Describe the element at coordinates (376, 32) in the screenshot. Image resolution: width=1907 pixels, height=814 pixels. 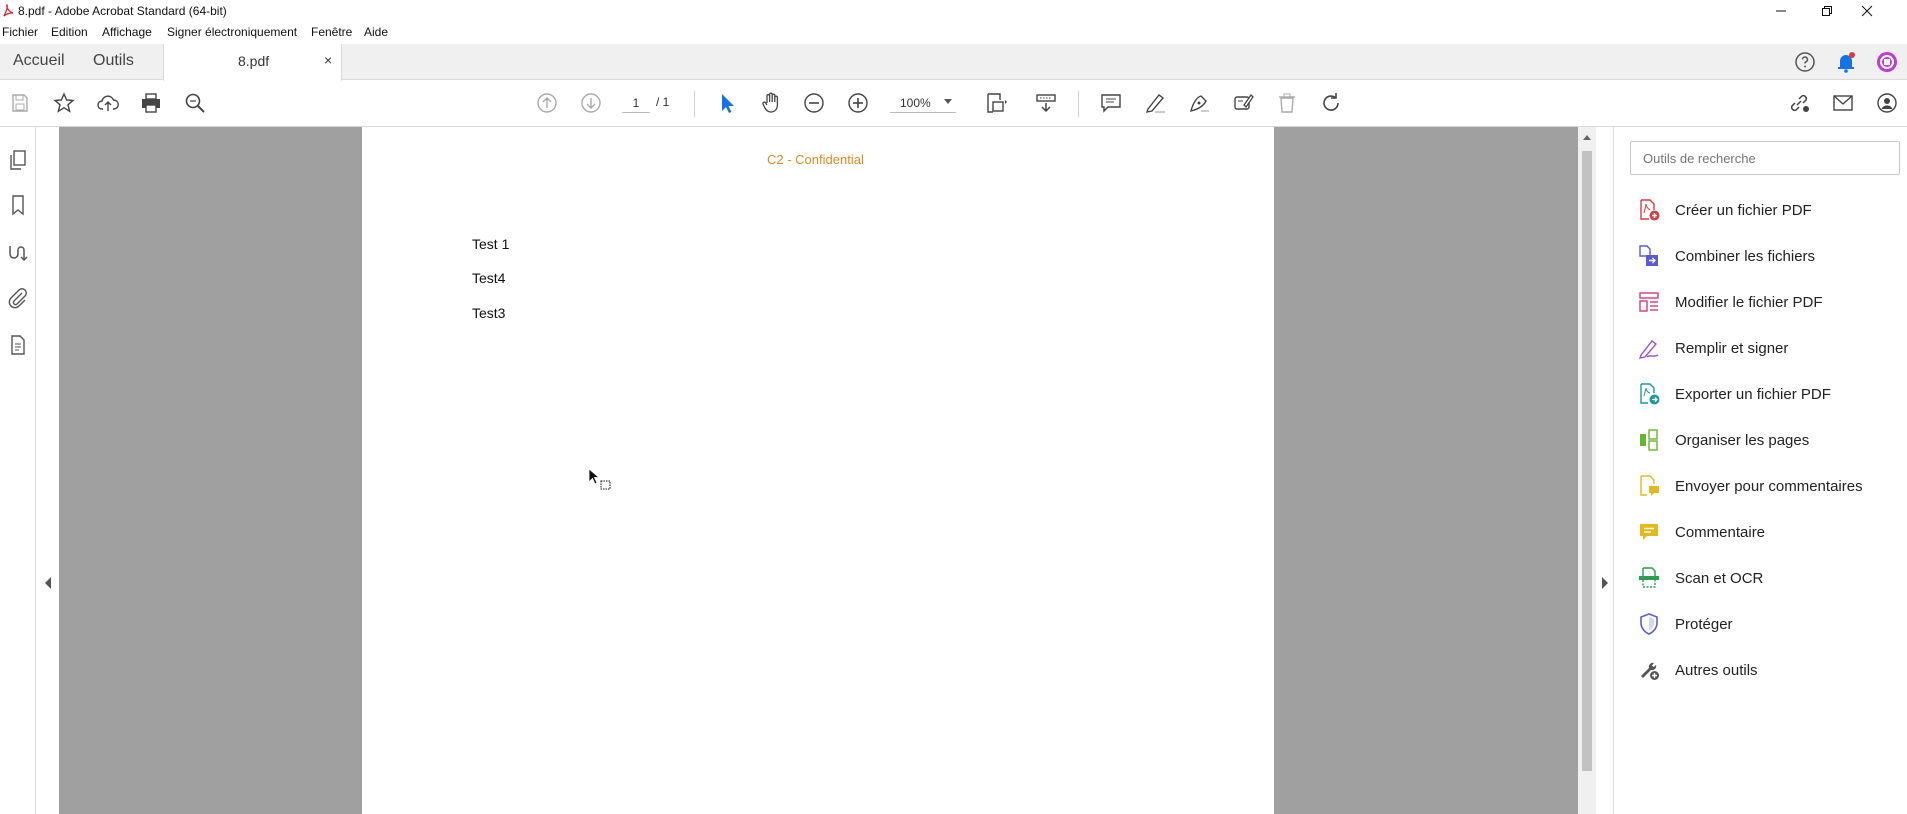
I see `menu-aide: Aide` at that location.